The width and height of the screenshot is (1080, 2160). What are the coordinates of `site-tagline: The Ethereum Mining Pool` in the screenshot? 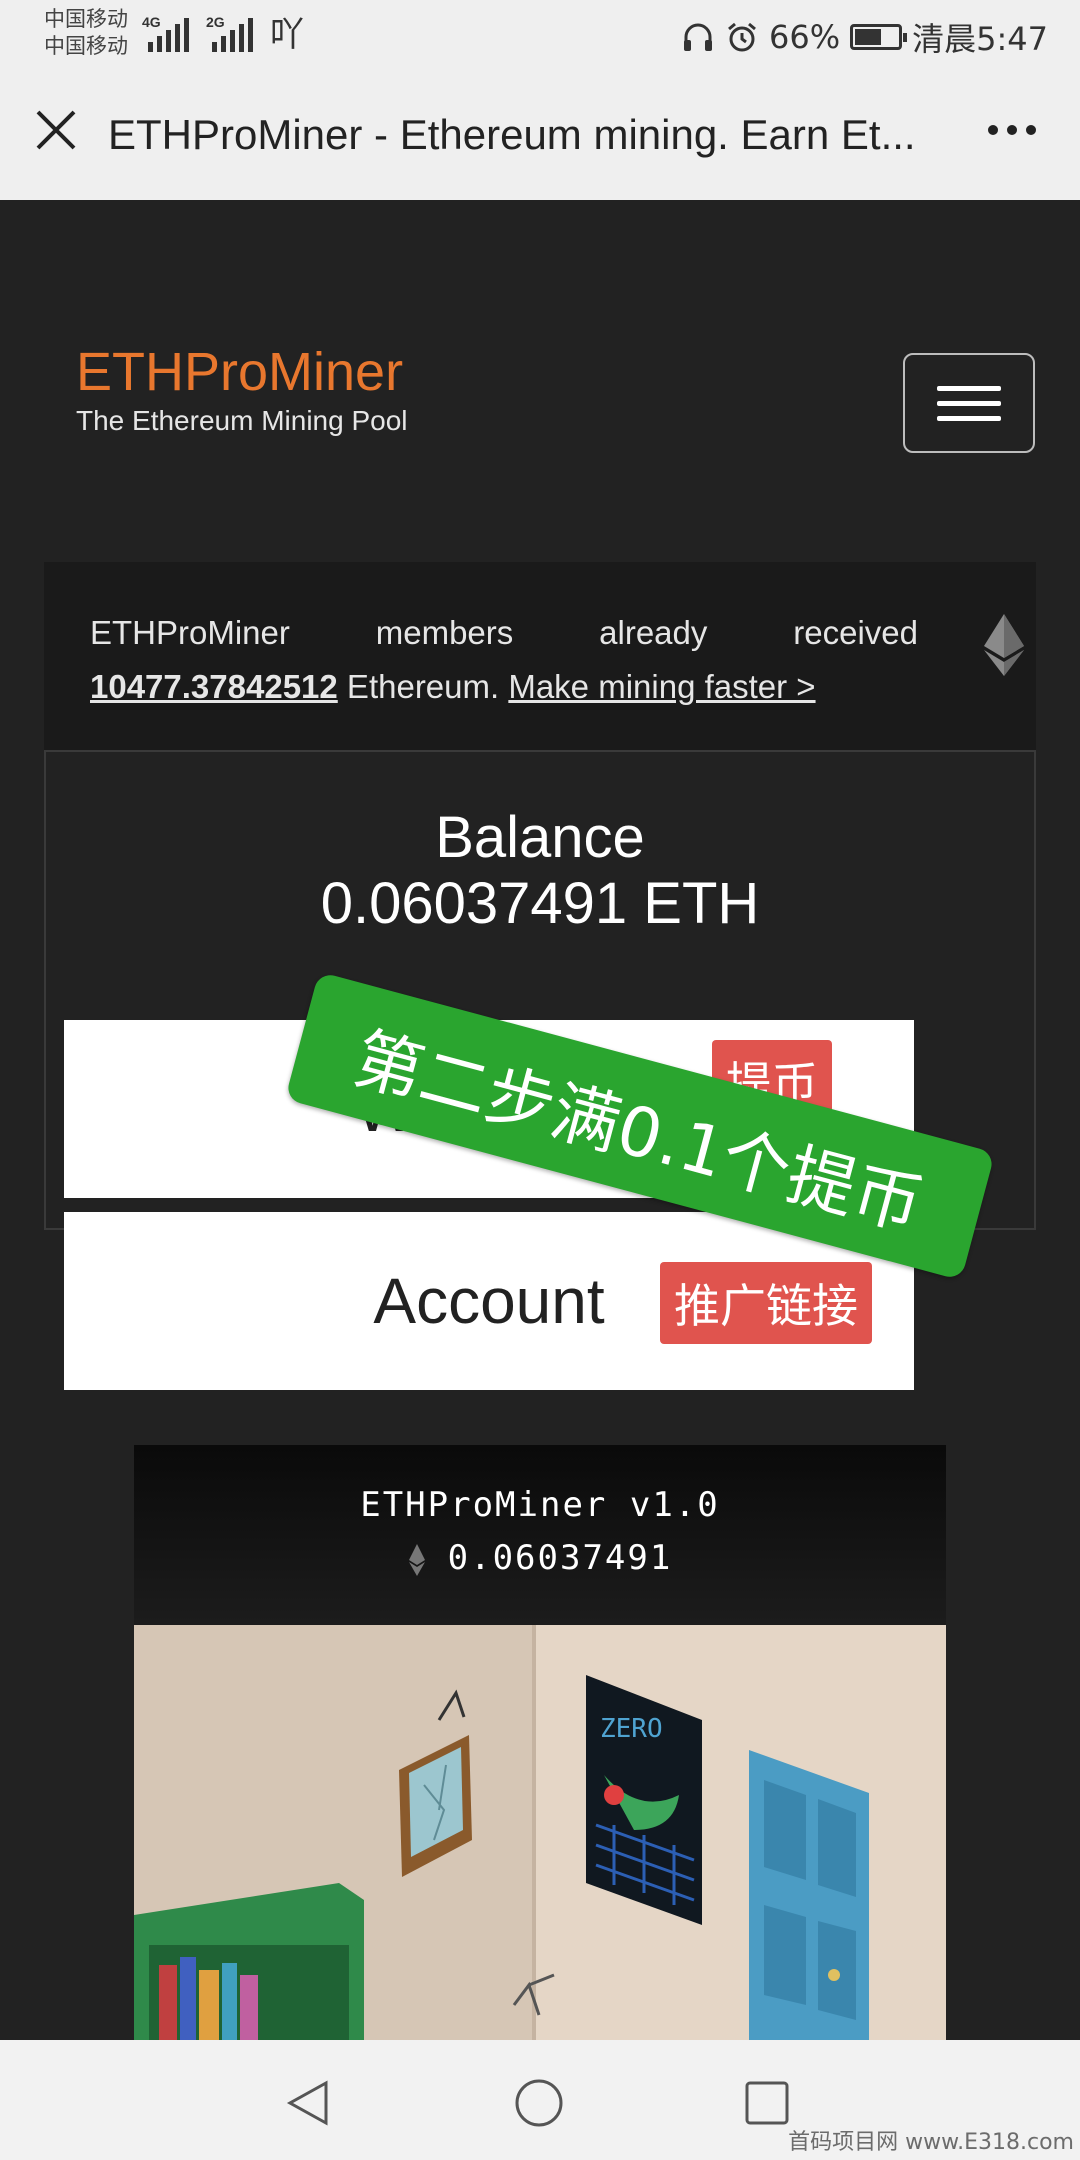 It's located at (242, 420).